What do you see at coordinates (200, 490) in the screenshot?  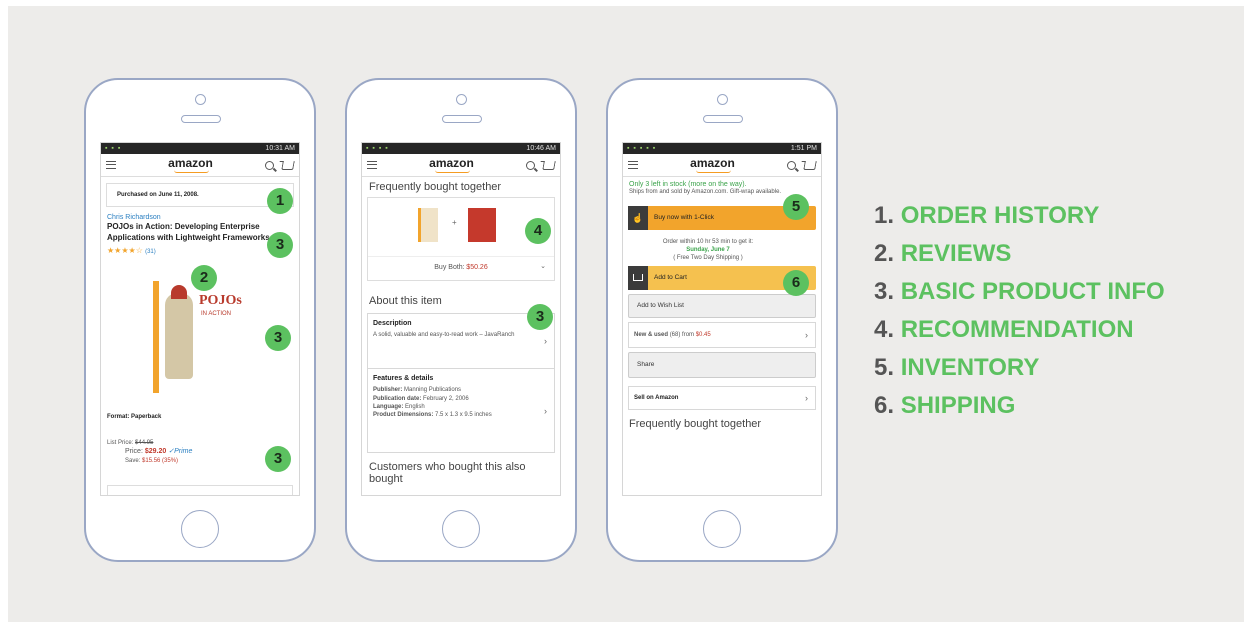 I see `next-card` at bounding box center [200, 490].